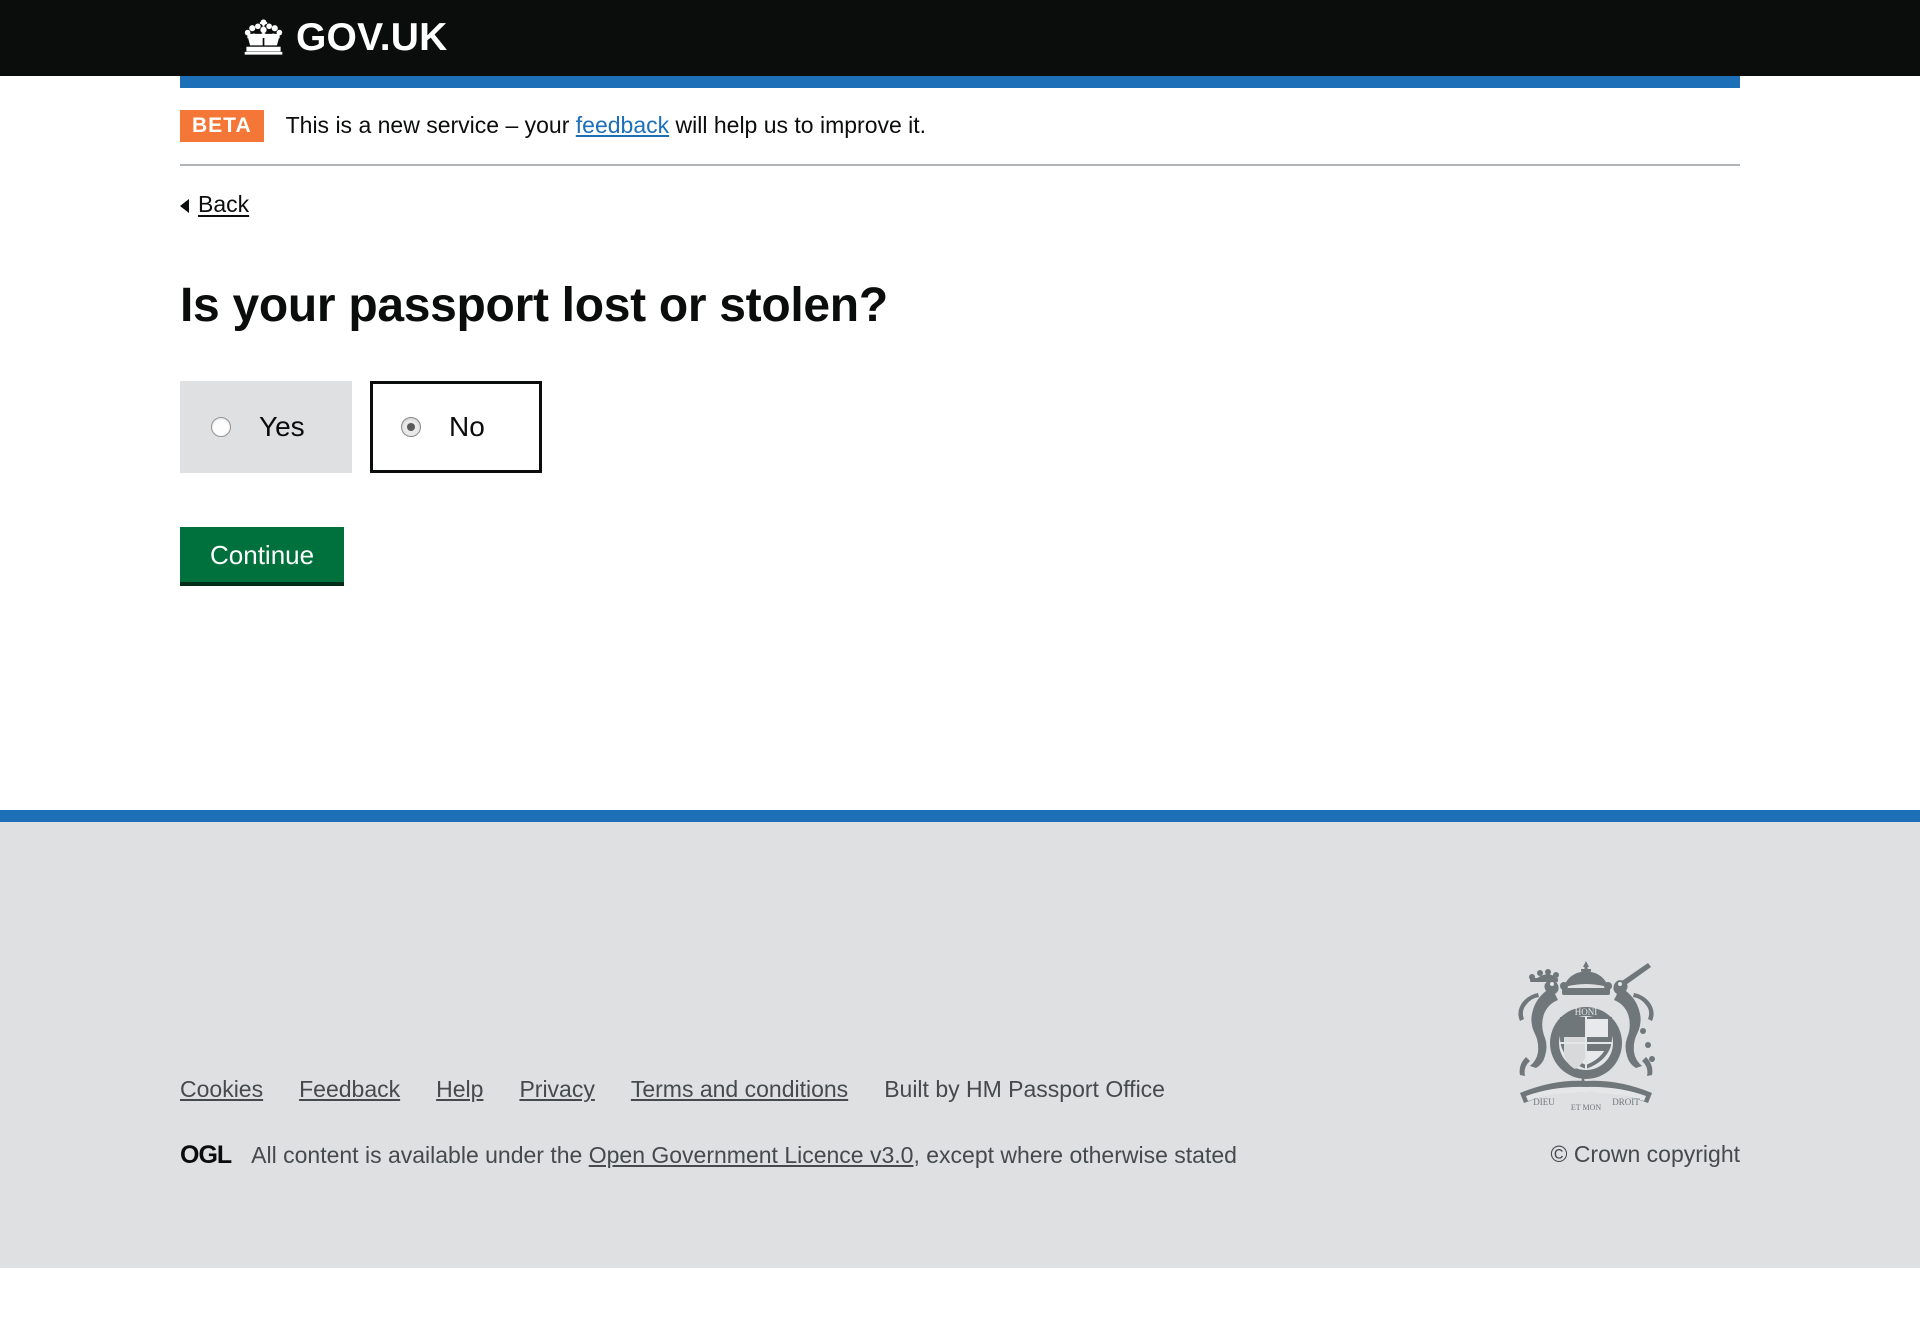  What do you see at coordinates (556, 1089) in the screenshot?
I see `footer-link-privacy: Privacy` at bounding box center [556, 1089].